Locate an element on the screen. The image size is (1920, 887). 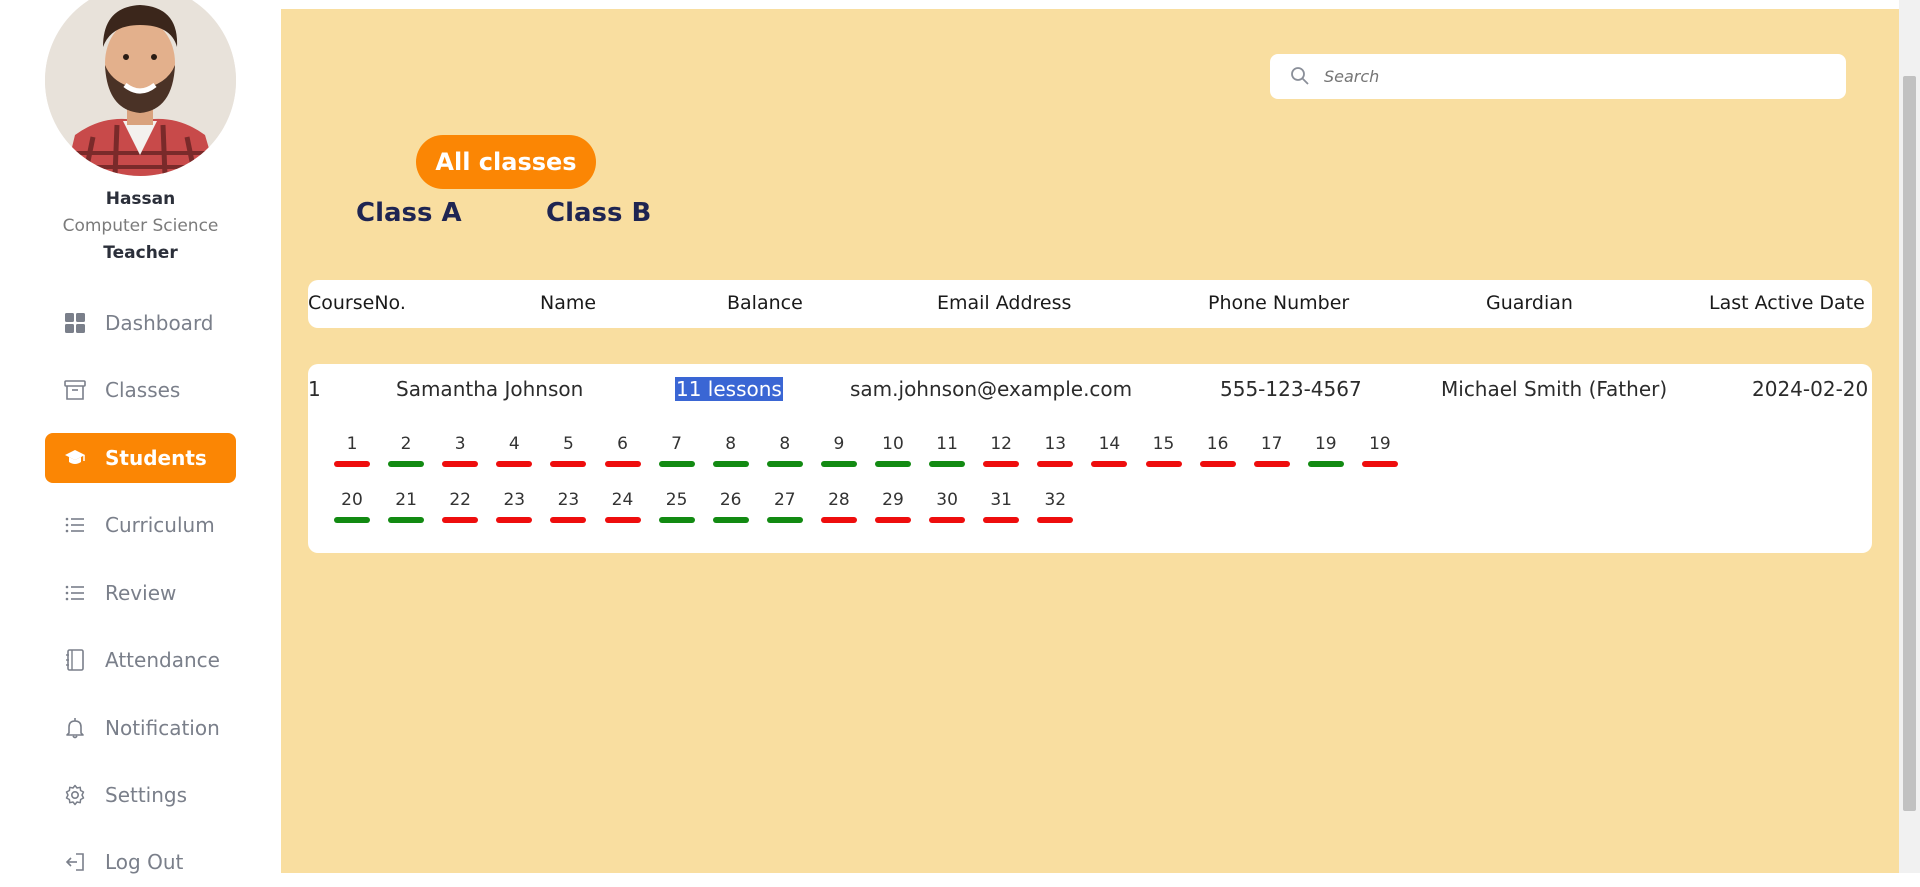
lesson-marker: 11 is located at coordinates (947, 450).